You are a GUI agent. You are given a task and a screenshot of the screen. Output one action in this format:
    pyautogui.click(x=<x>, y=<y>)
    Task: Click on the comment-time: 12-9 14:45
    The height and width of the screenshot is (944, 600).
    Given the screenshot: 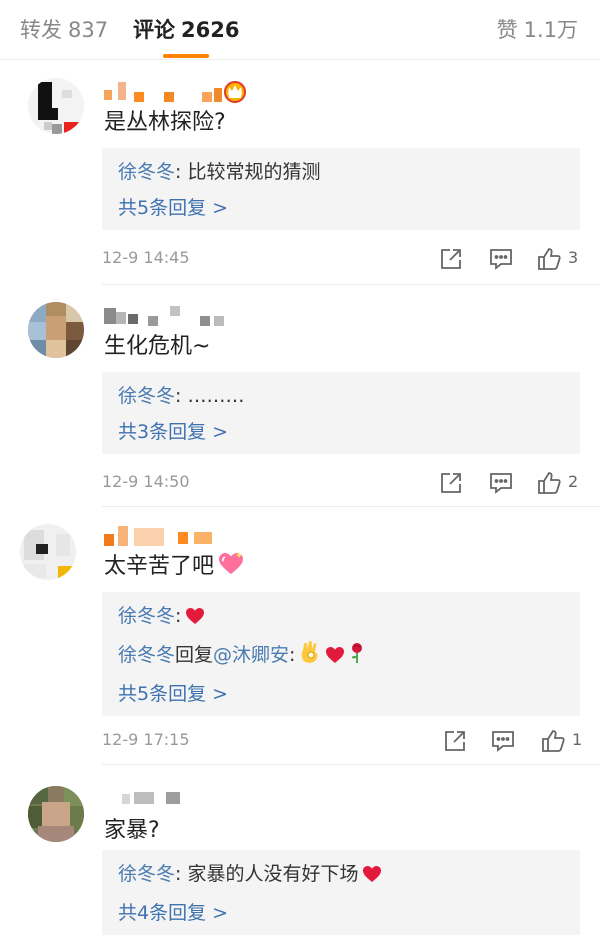 What is the action you would take?
    pyautogui.click(x=146, y=257)
    